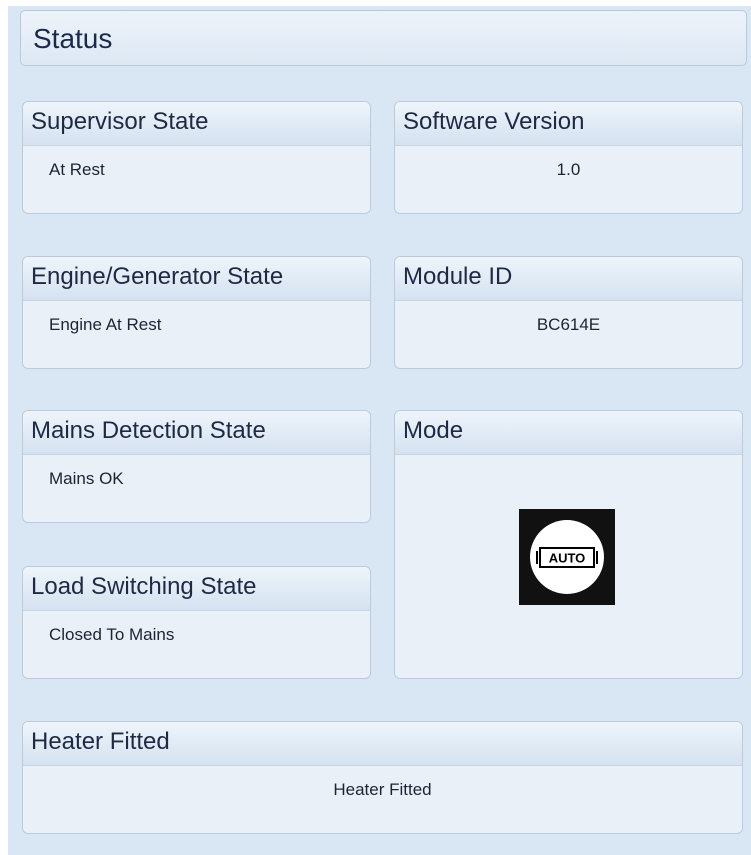 This screenshot has width=751, height=855. I want to click on load-switching-state-header: Load Switching State, so click(196, 589).